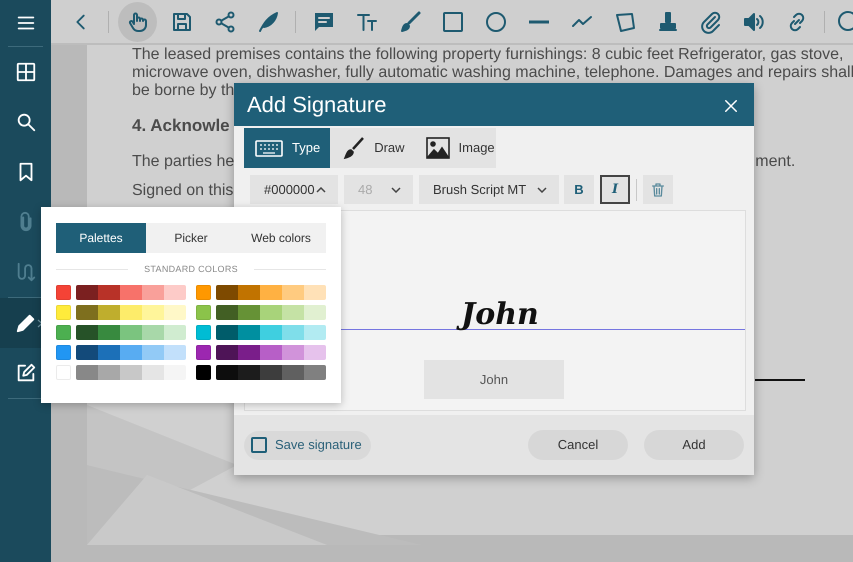  I want to click on cancel-button: Cancel, so click(578, 445).